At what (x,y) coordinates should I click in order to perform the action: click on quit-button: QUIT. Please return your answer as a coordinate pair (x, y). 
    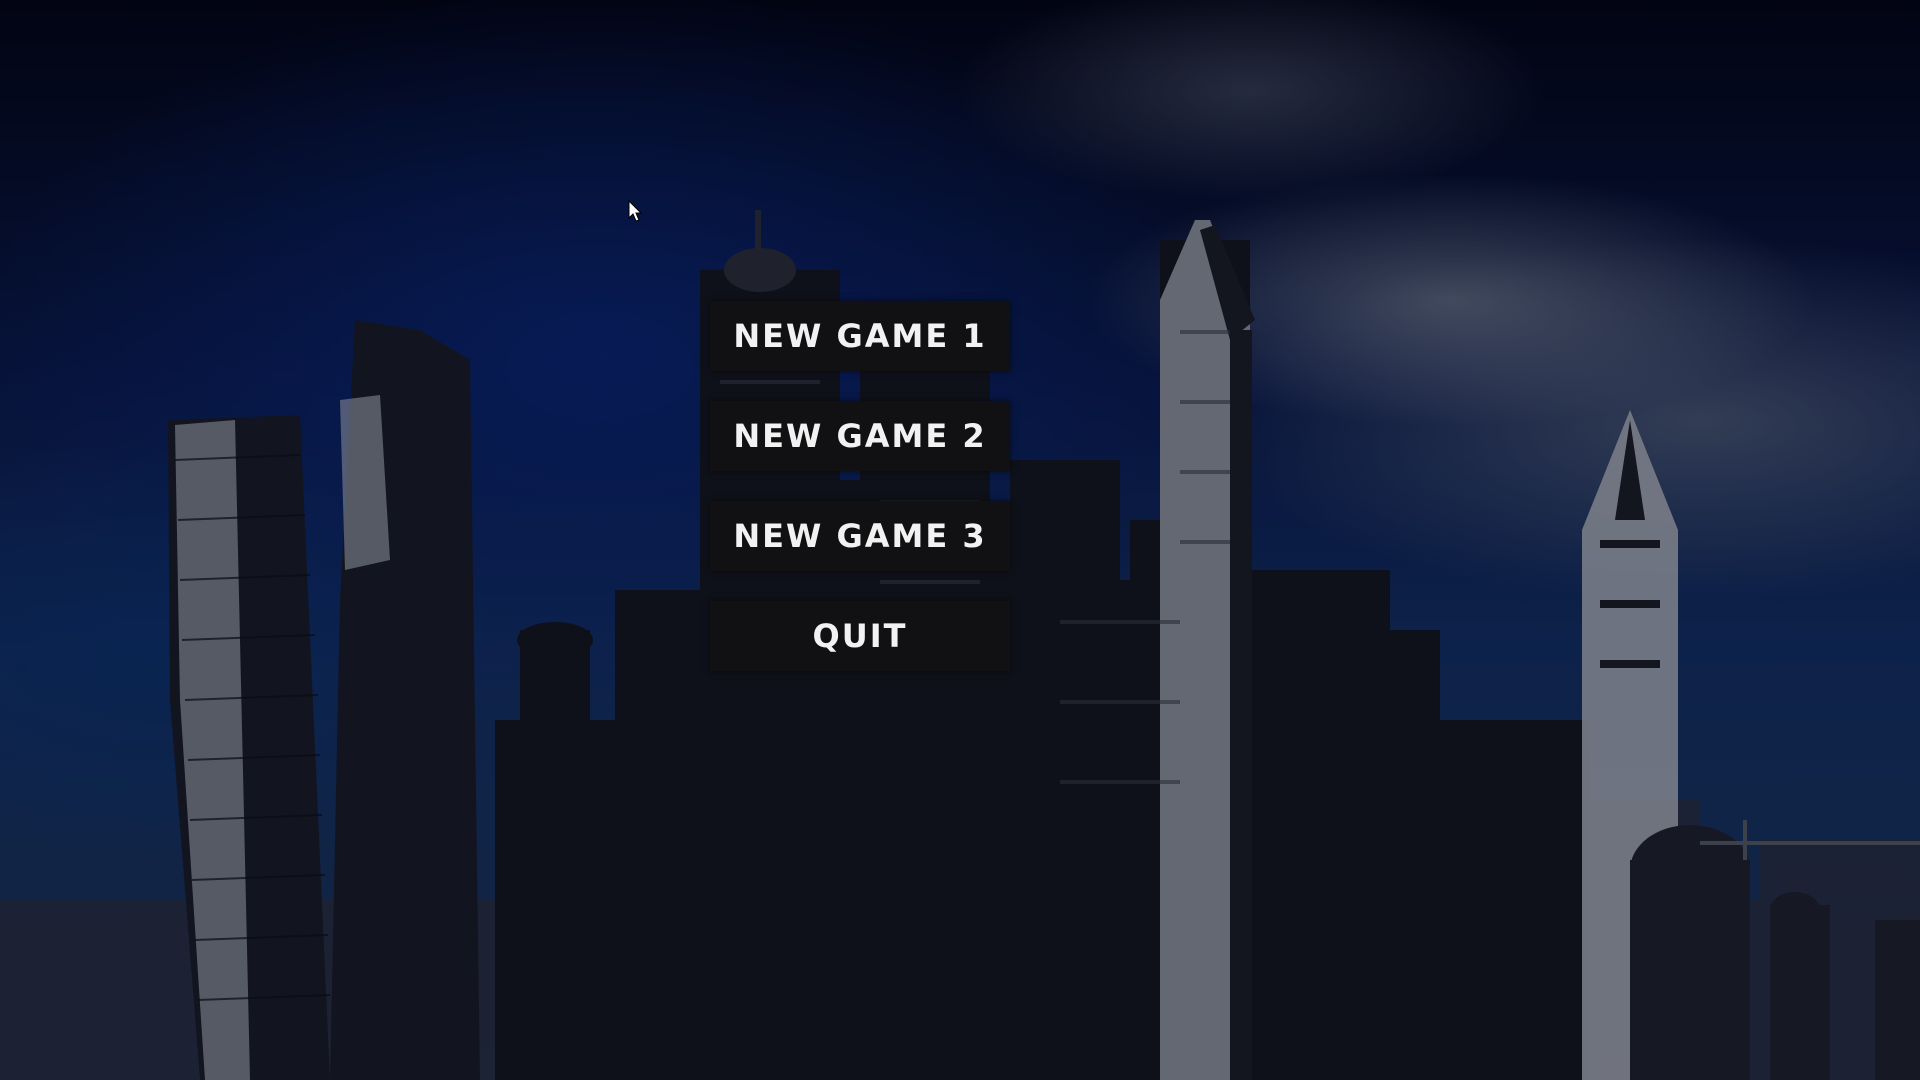
    Looking at the image, I should click on (860, 636).